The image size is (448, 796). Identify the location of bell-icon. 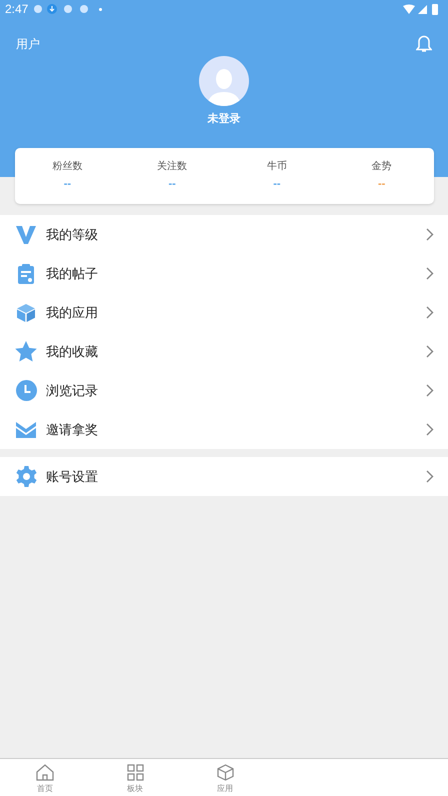
(424, 44).